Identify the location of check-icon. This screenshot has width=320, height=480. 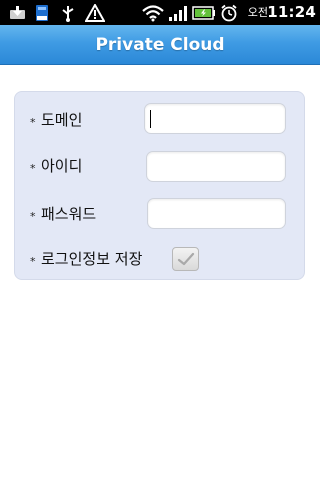
(185, 259).